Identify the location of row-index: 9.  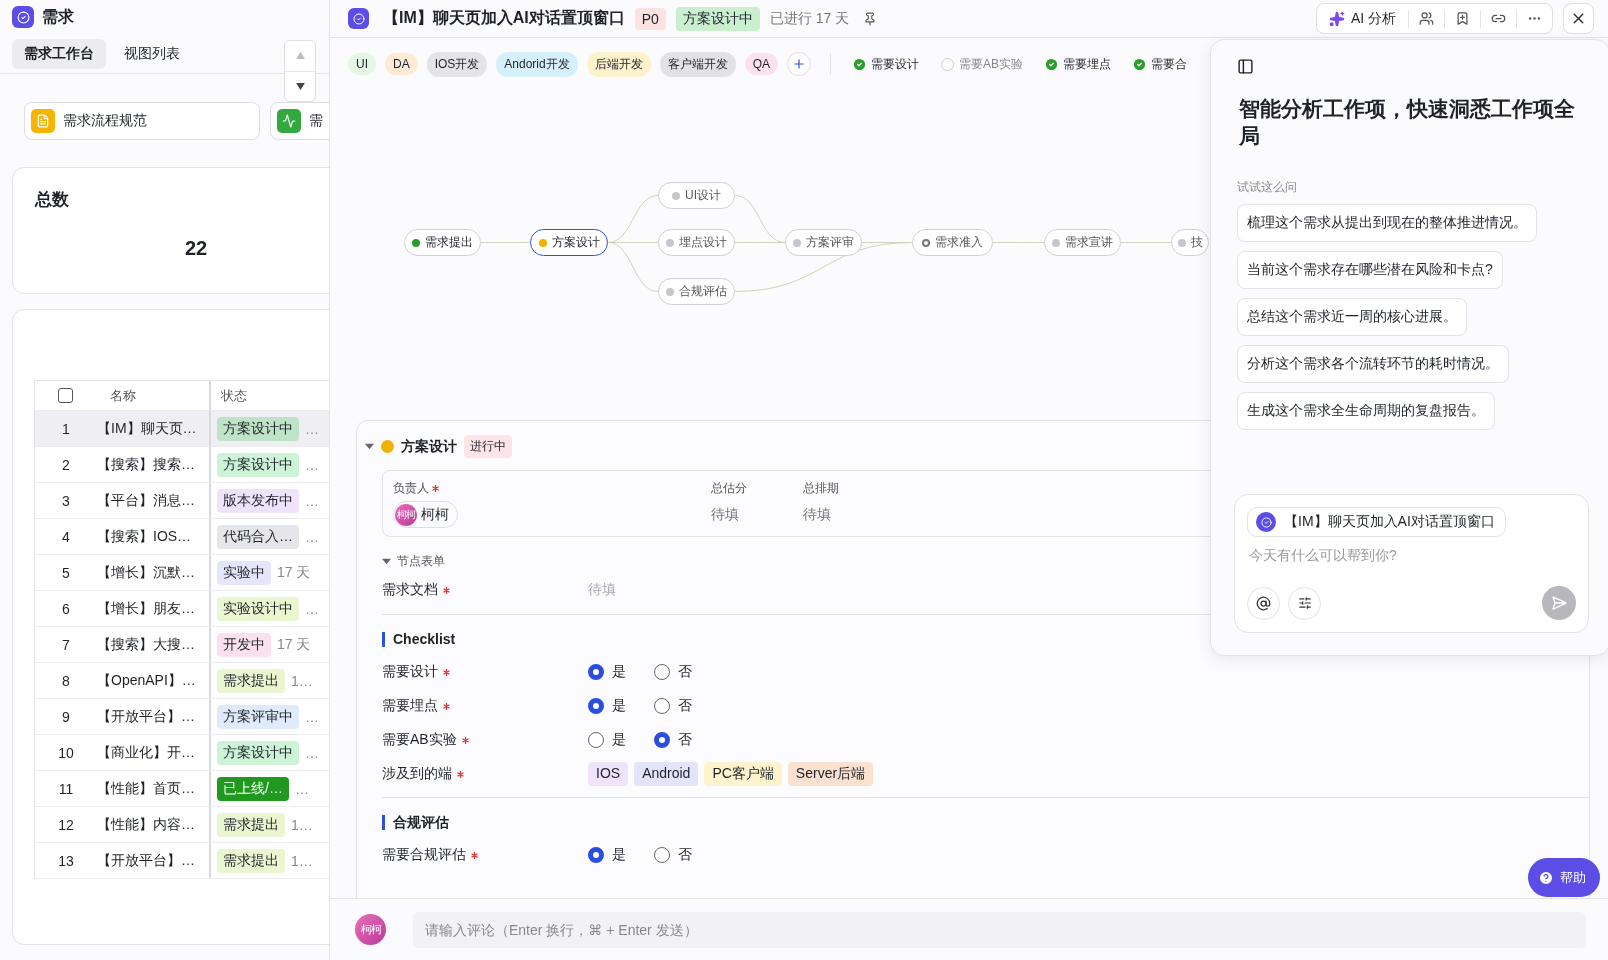
(66, 716).